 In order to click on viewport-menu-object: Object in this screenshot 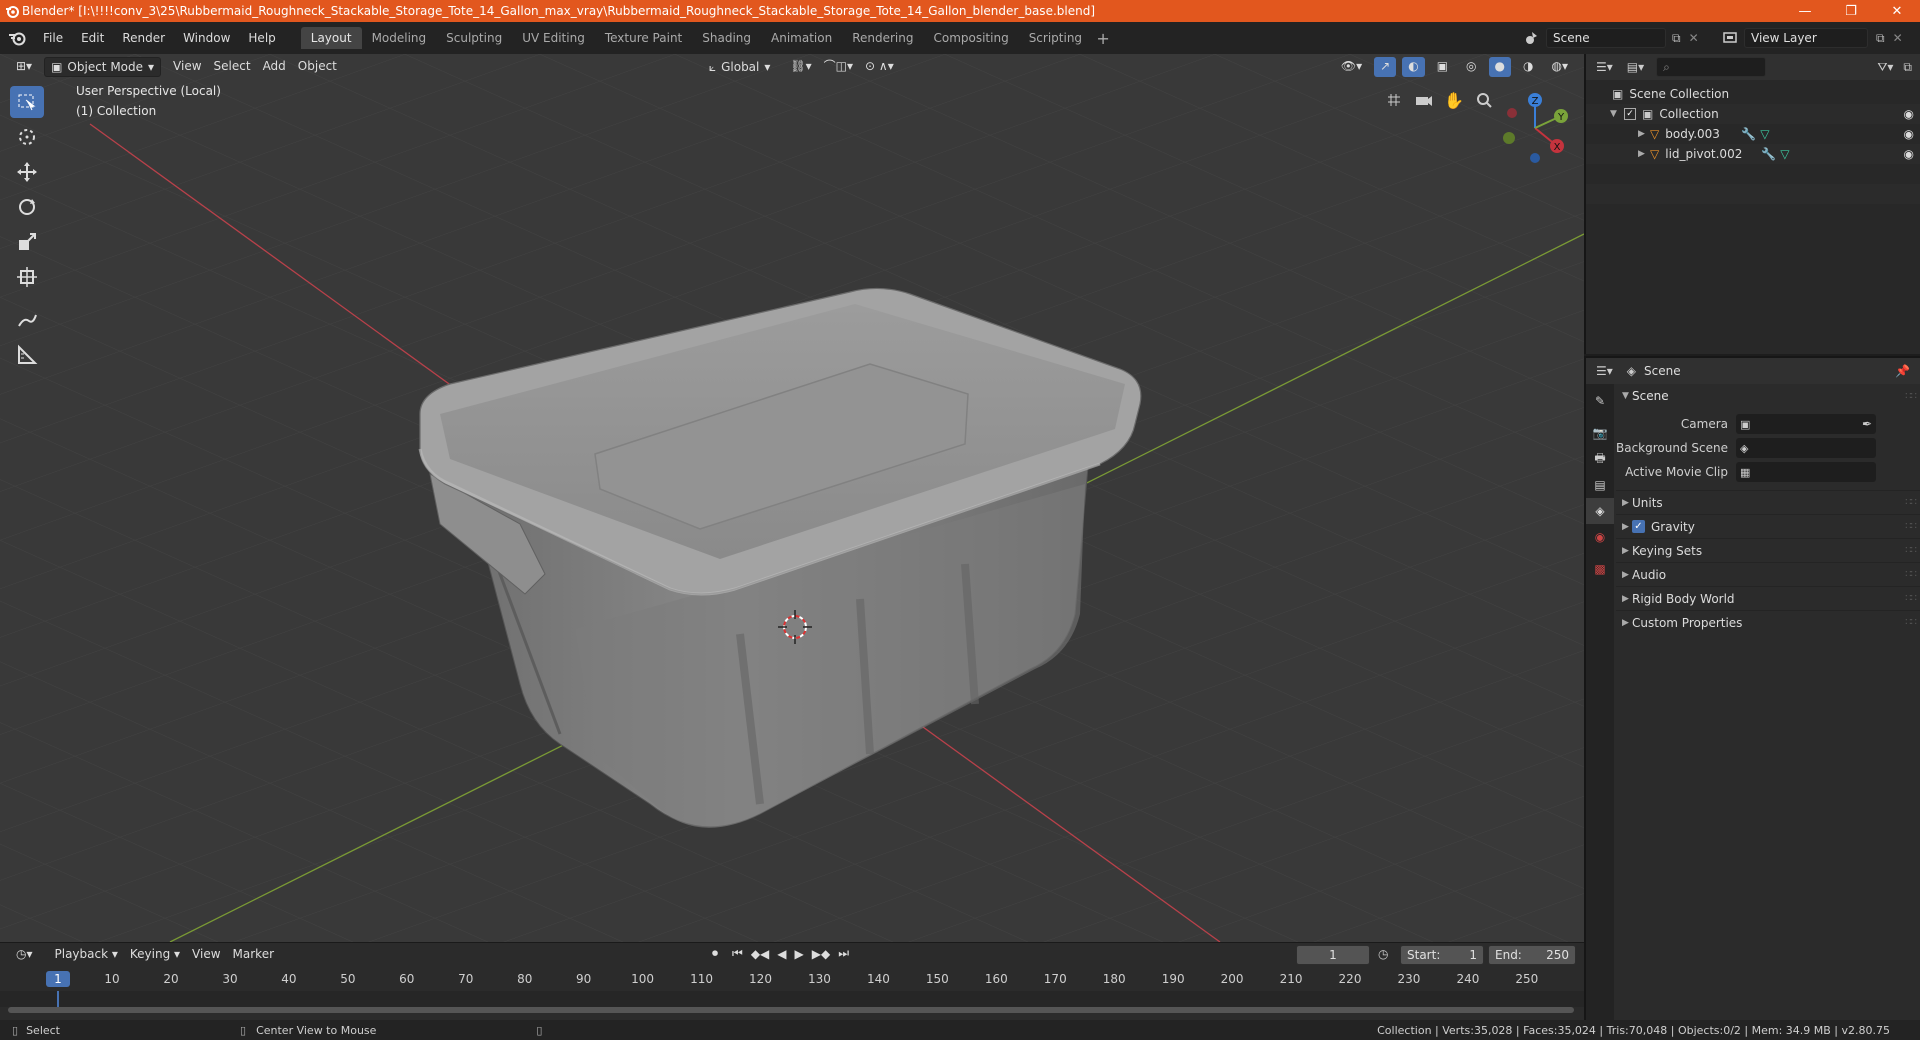, I will do `click(317, 67)`.